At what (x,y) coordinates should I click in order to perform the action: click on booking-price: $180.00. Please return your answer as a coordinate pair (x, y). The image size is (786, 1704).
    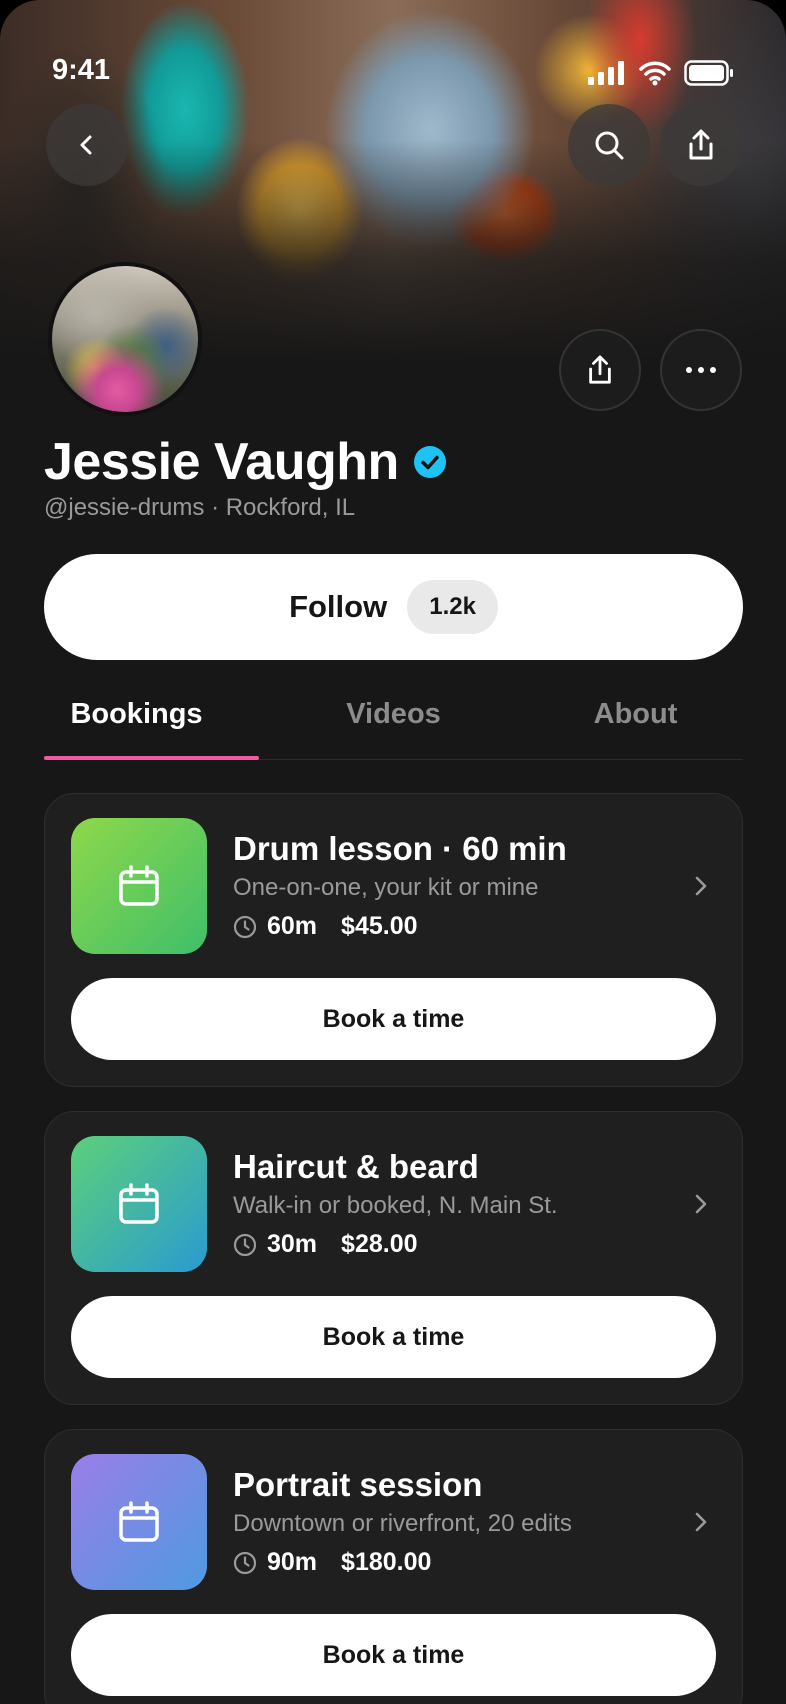
    Looking at the image, I should click on (386, 1562).